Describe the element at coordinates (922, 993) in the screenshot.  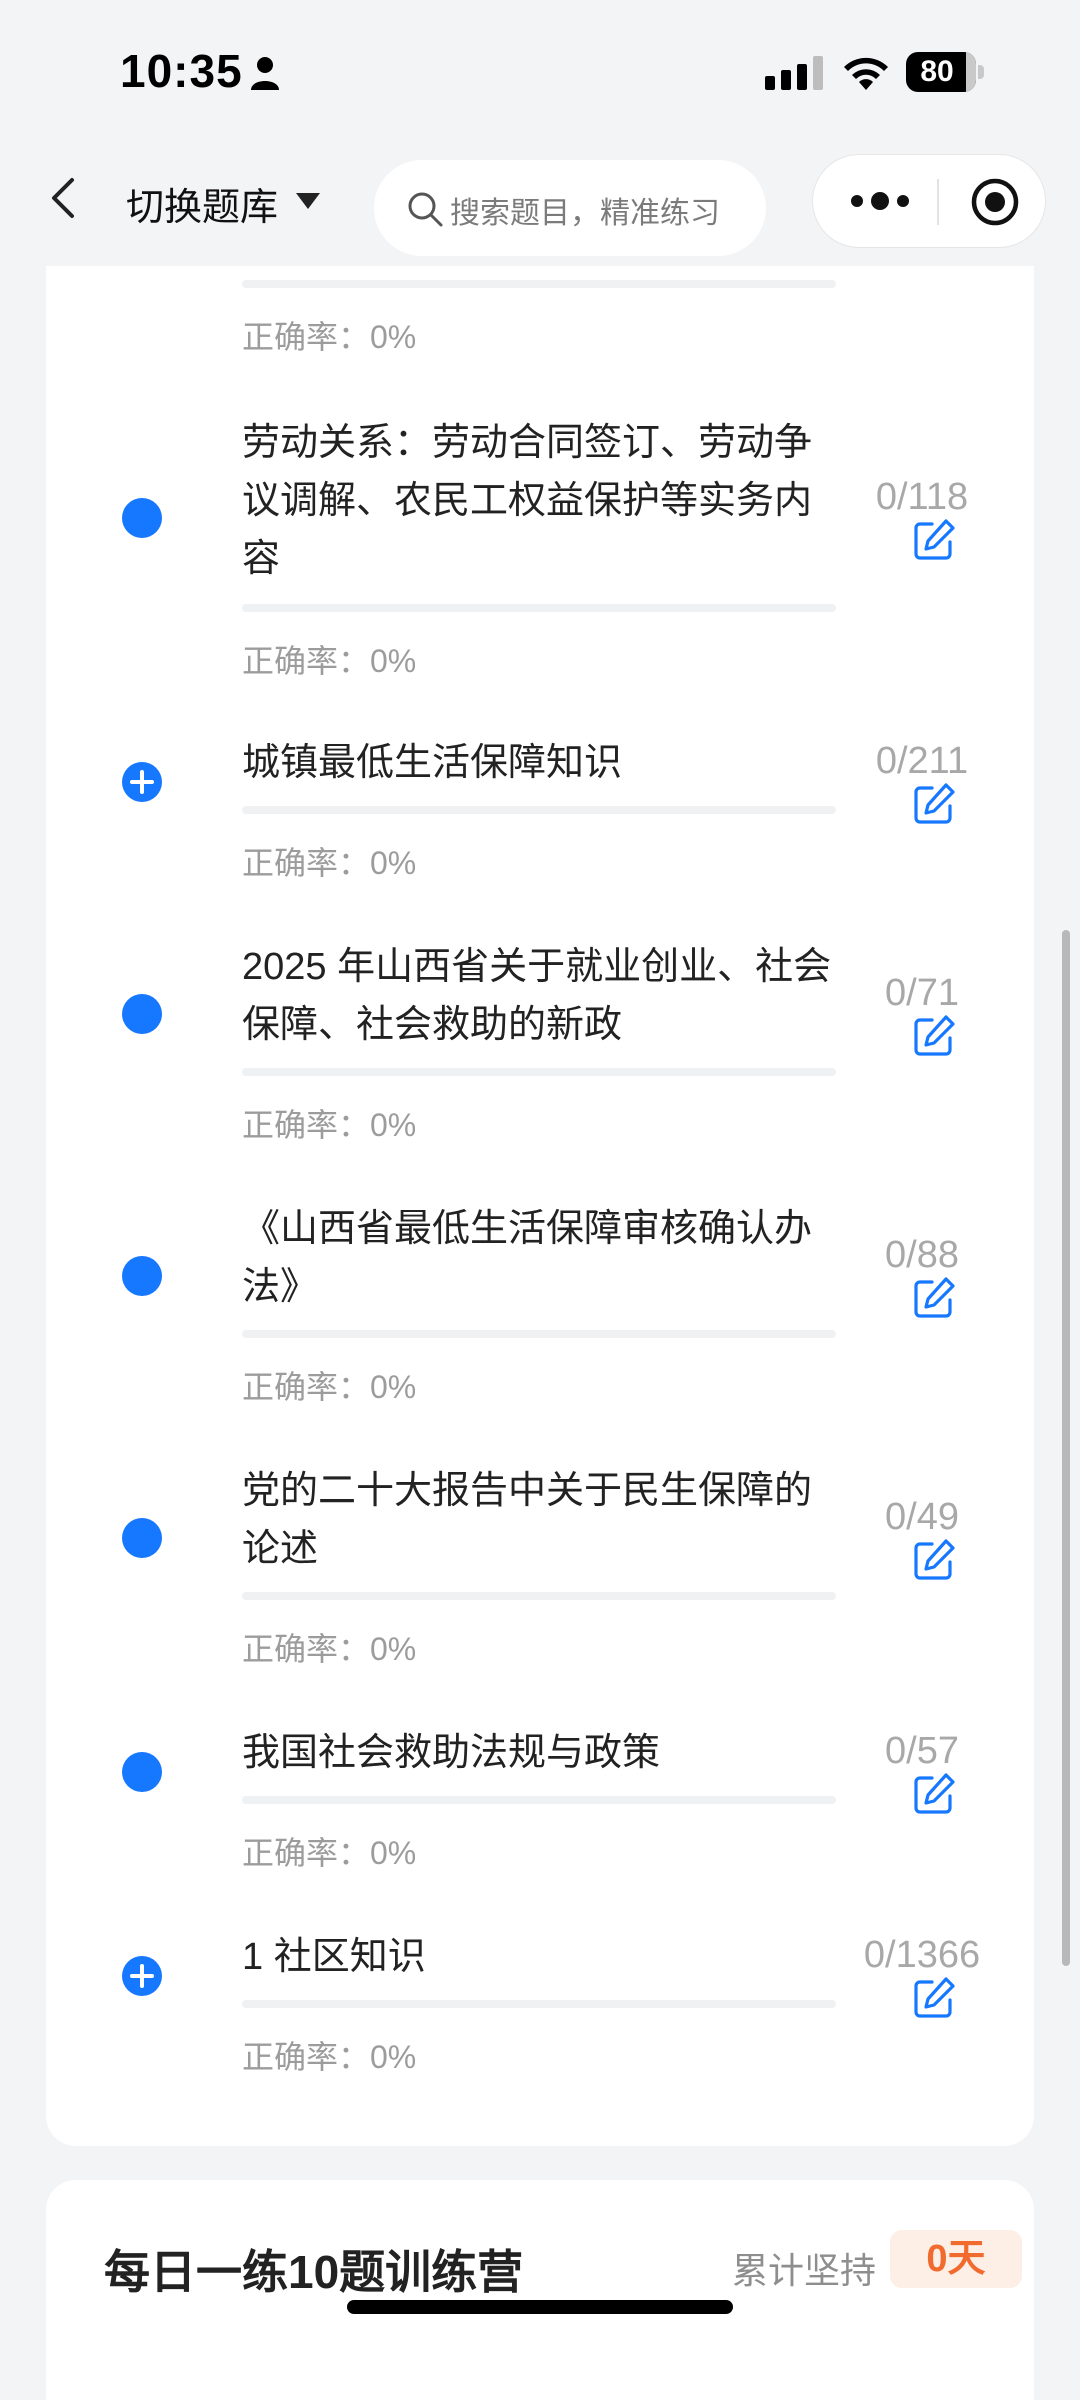
I see `question-count: 0/71` at that location.